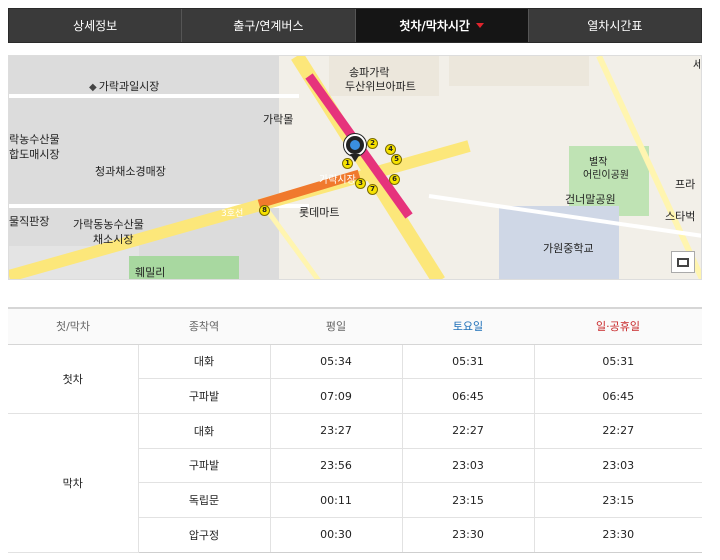 This screenshot has height=560, width=720. I want to click on tab-timetable: 열차시간표, so click(615, 25).